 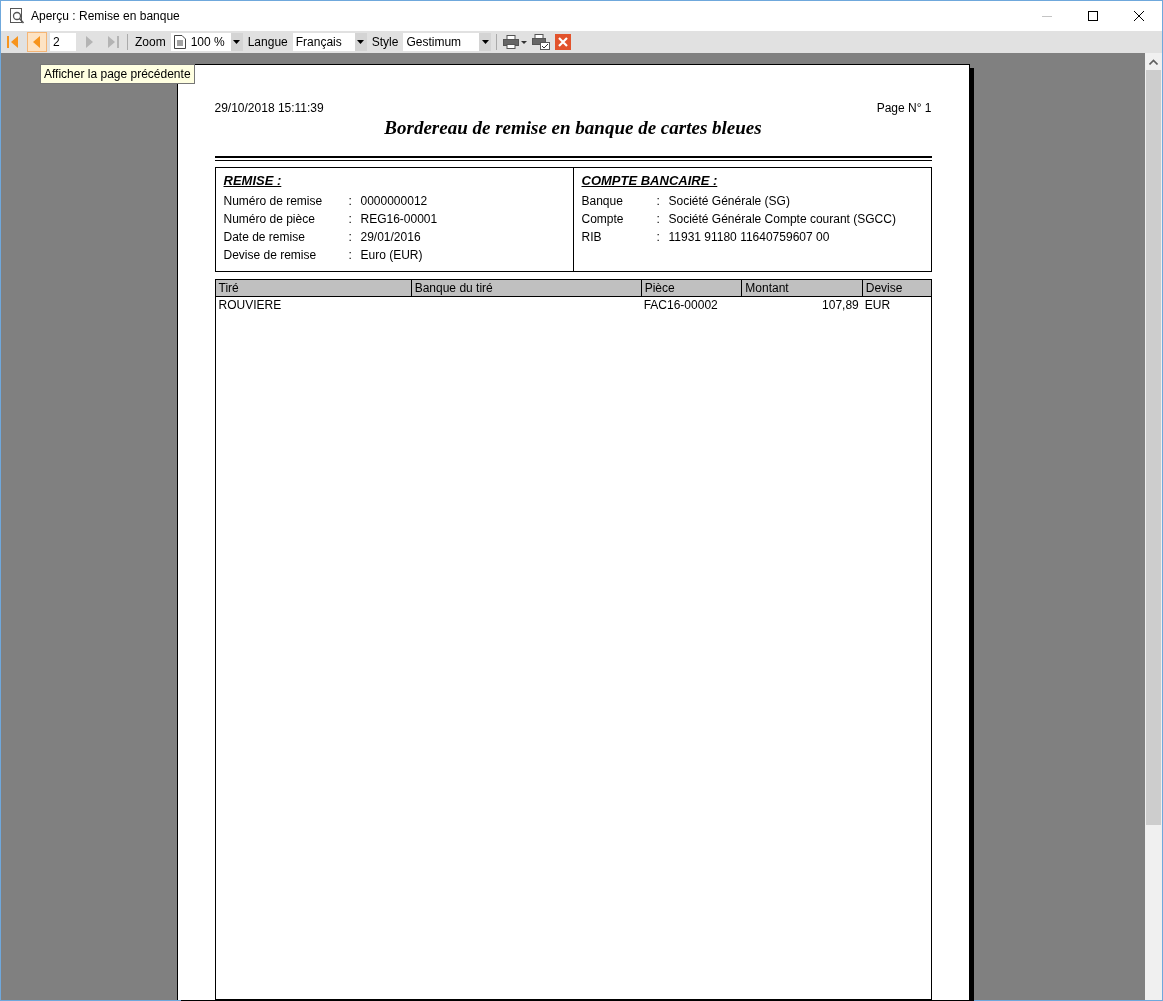 What do you see at coordinates (329, 42) in the screenshot?
I see `language-dropdown: Français` at bounding box center [329, 42].